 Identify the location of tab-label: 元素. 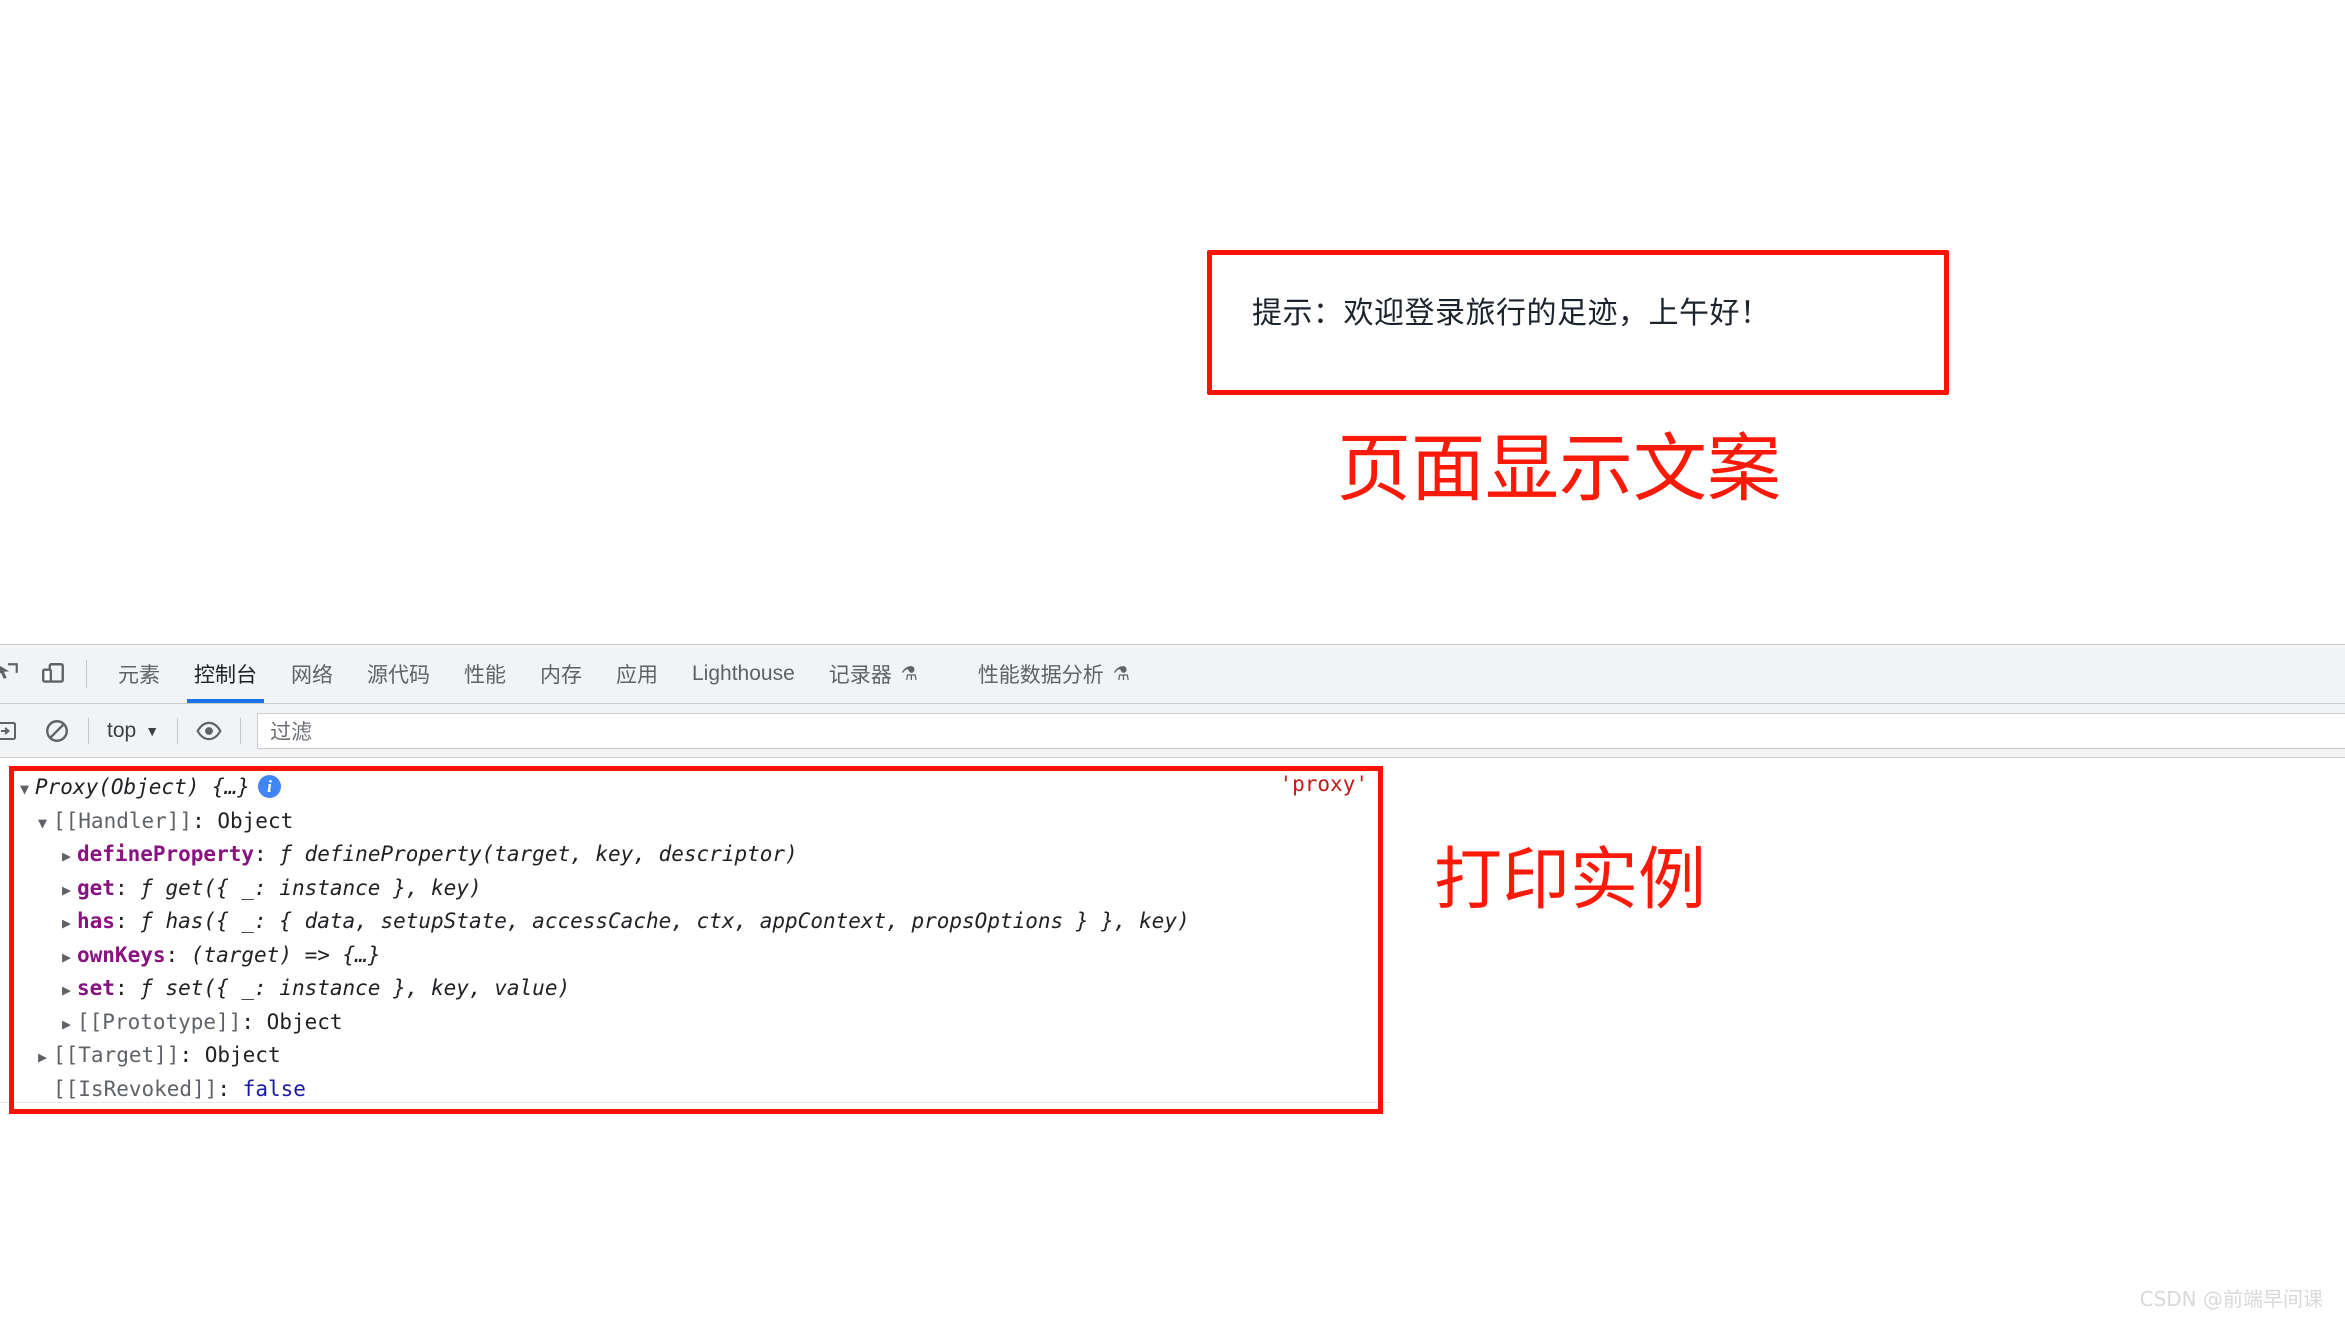
(139, 675).